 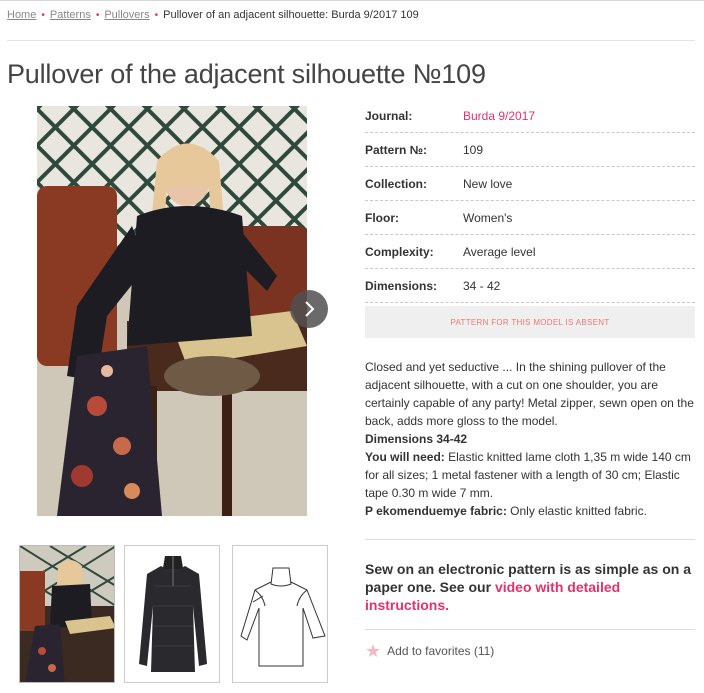 What do you see at coordinates (21, 15) in the screenshot?
I see `breadcrumb-home-link: Home` at bounding box center [21, 15].